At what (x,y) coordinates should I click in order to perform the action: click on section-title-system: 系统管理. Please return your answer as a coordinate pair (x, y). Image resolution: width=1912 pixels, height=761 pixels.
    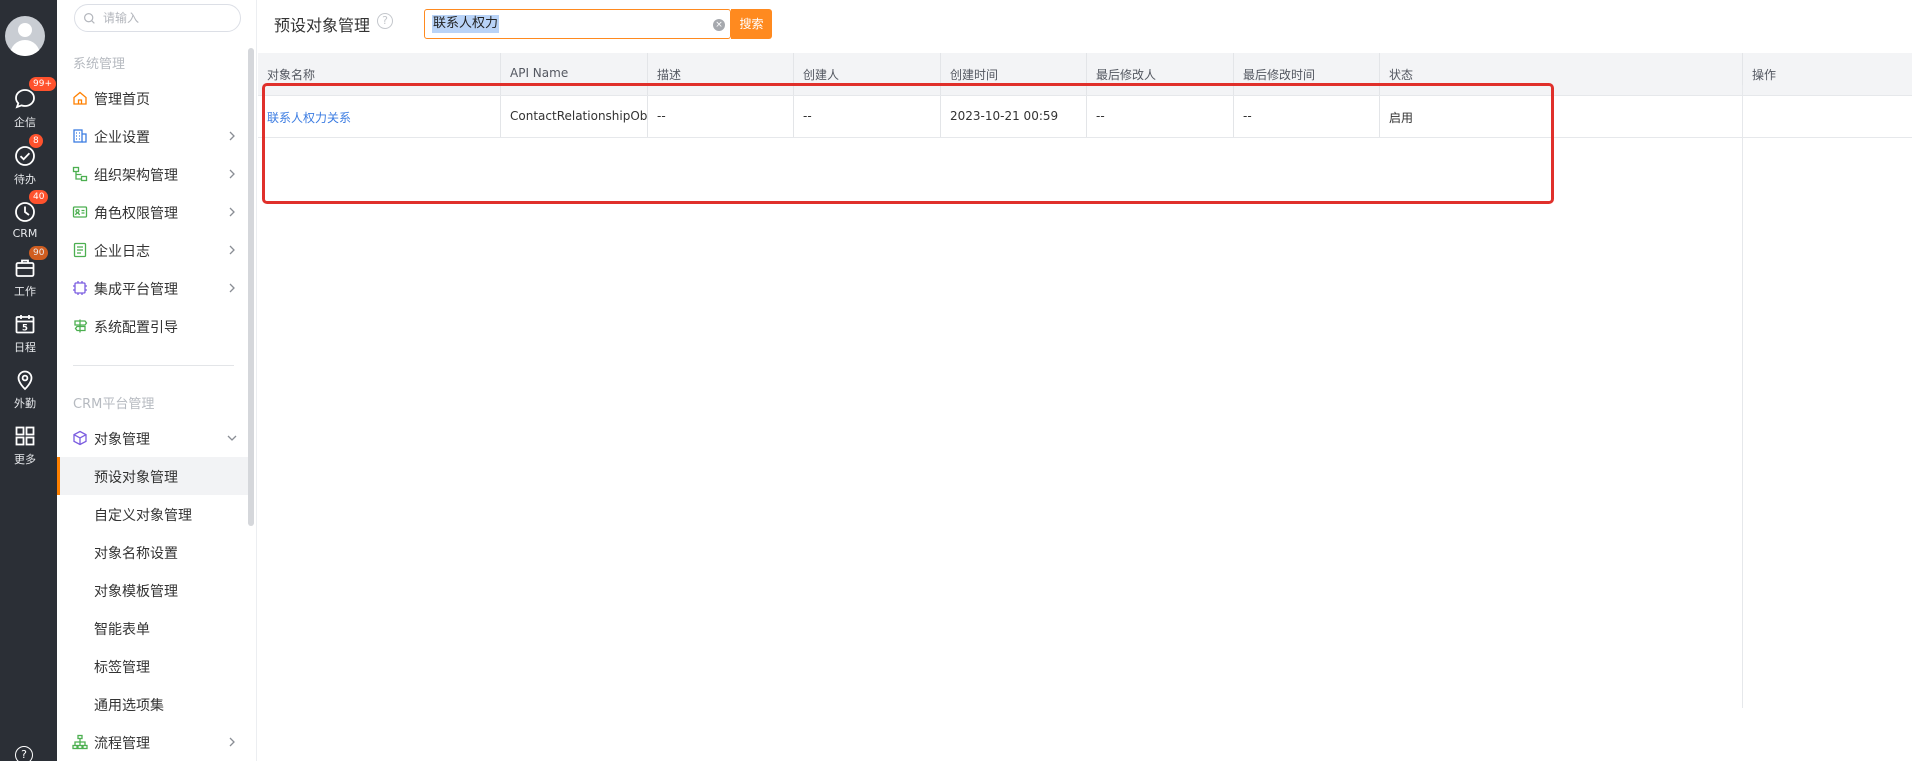
    Looking at the image, I should click on (99, 64).